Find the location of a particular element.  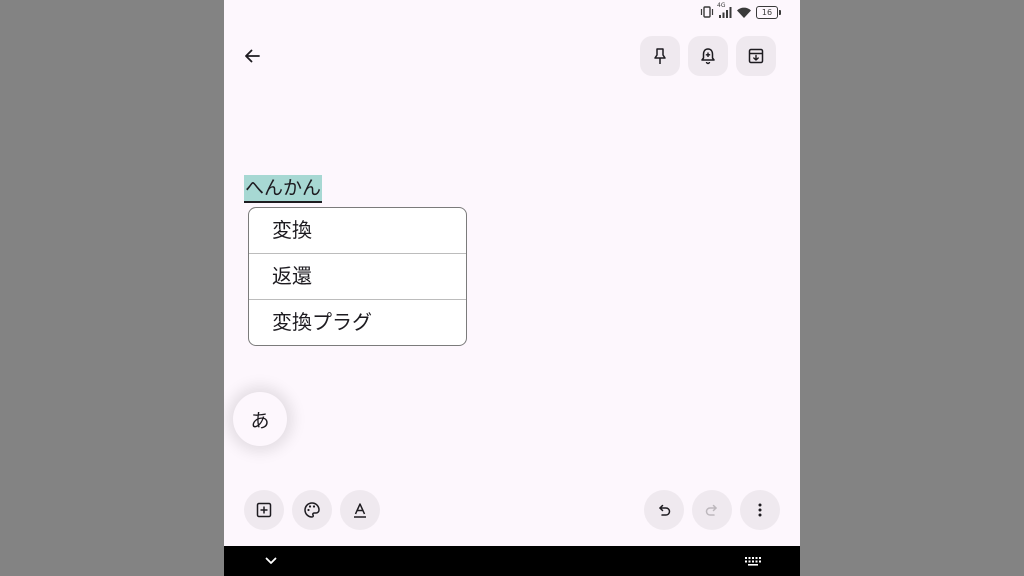

redo-icon is located at coordinates (712, 510).